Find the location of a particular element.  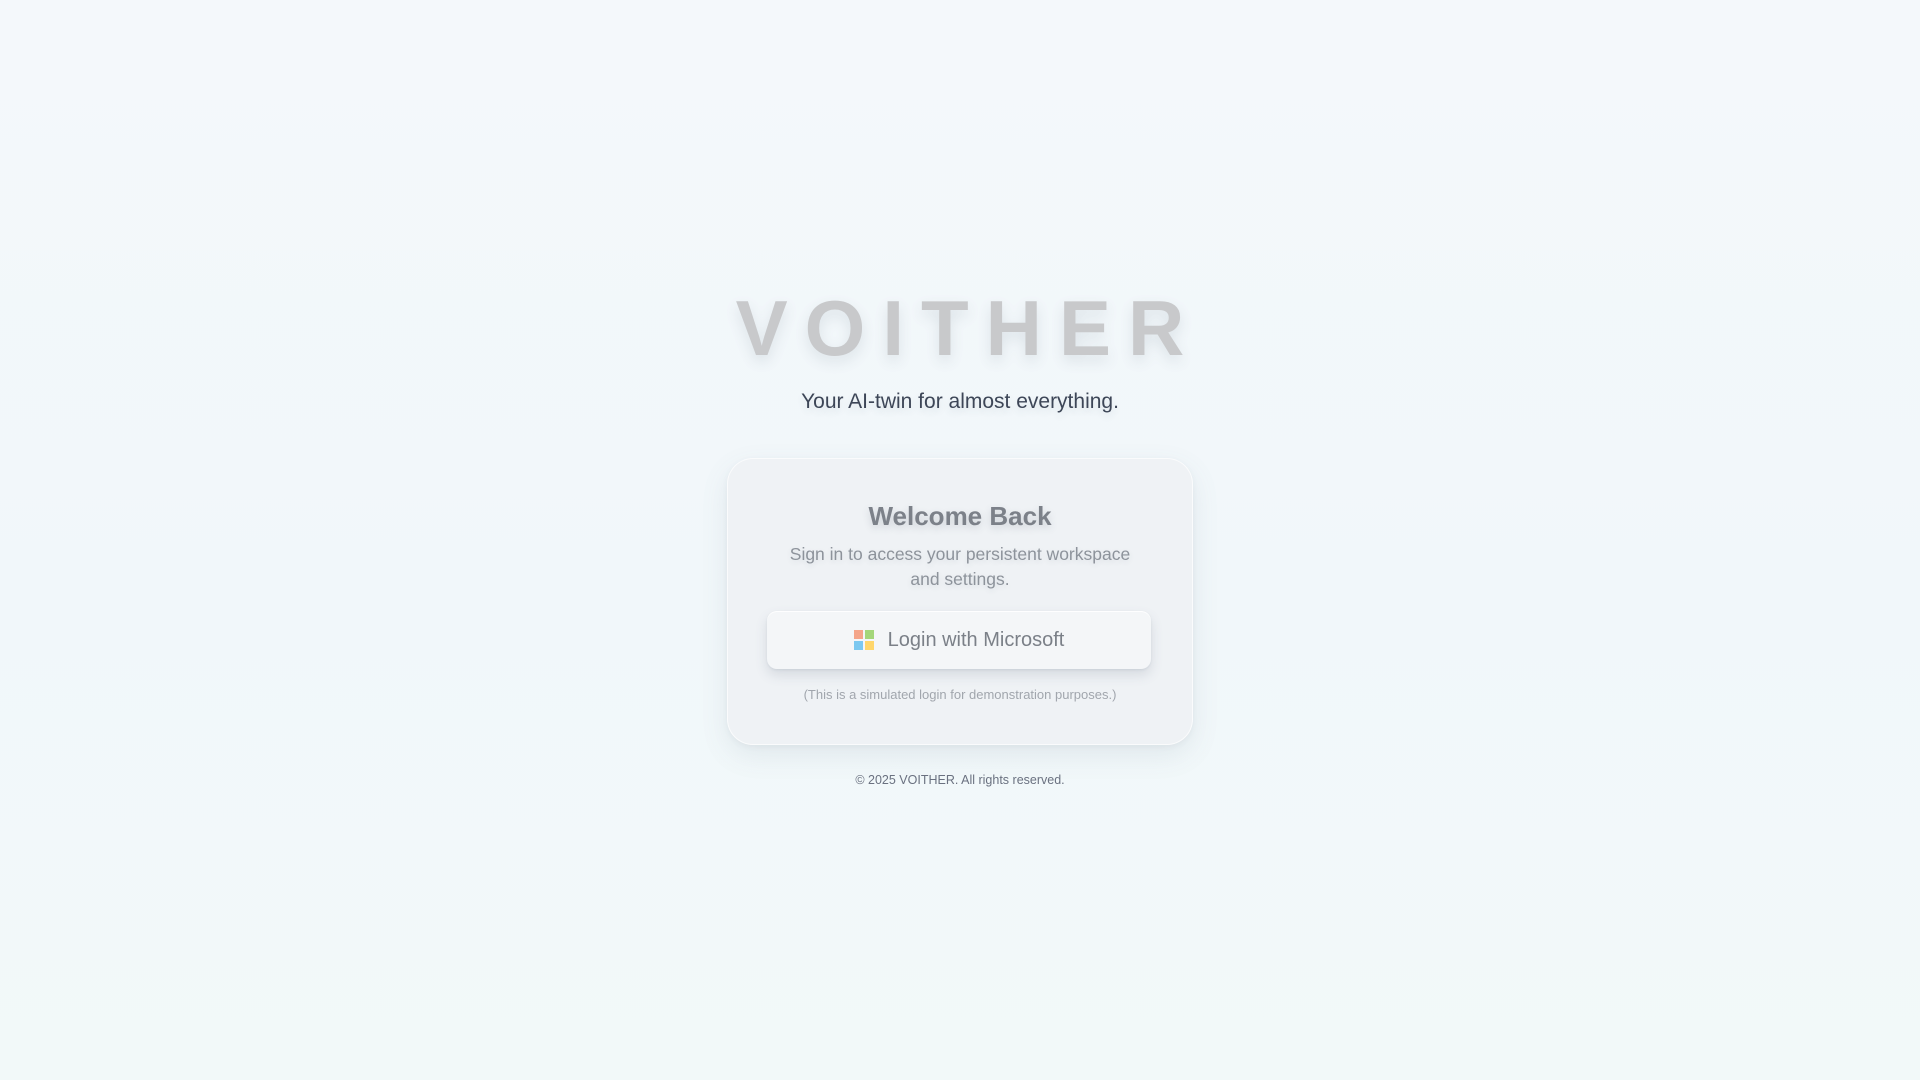

login-button-label: Login with Microsoft is located at coordinates (976, 640).